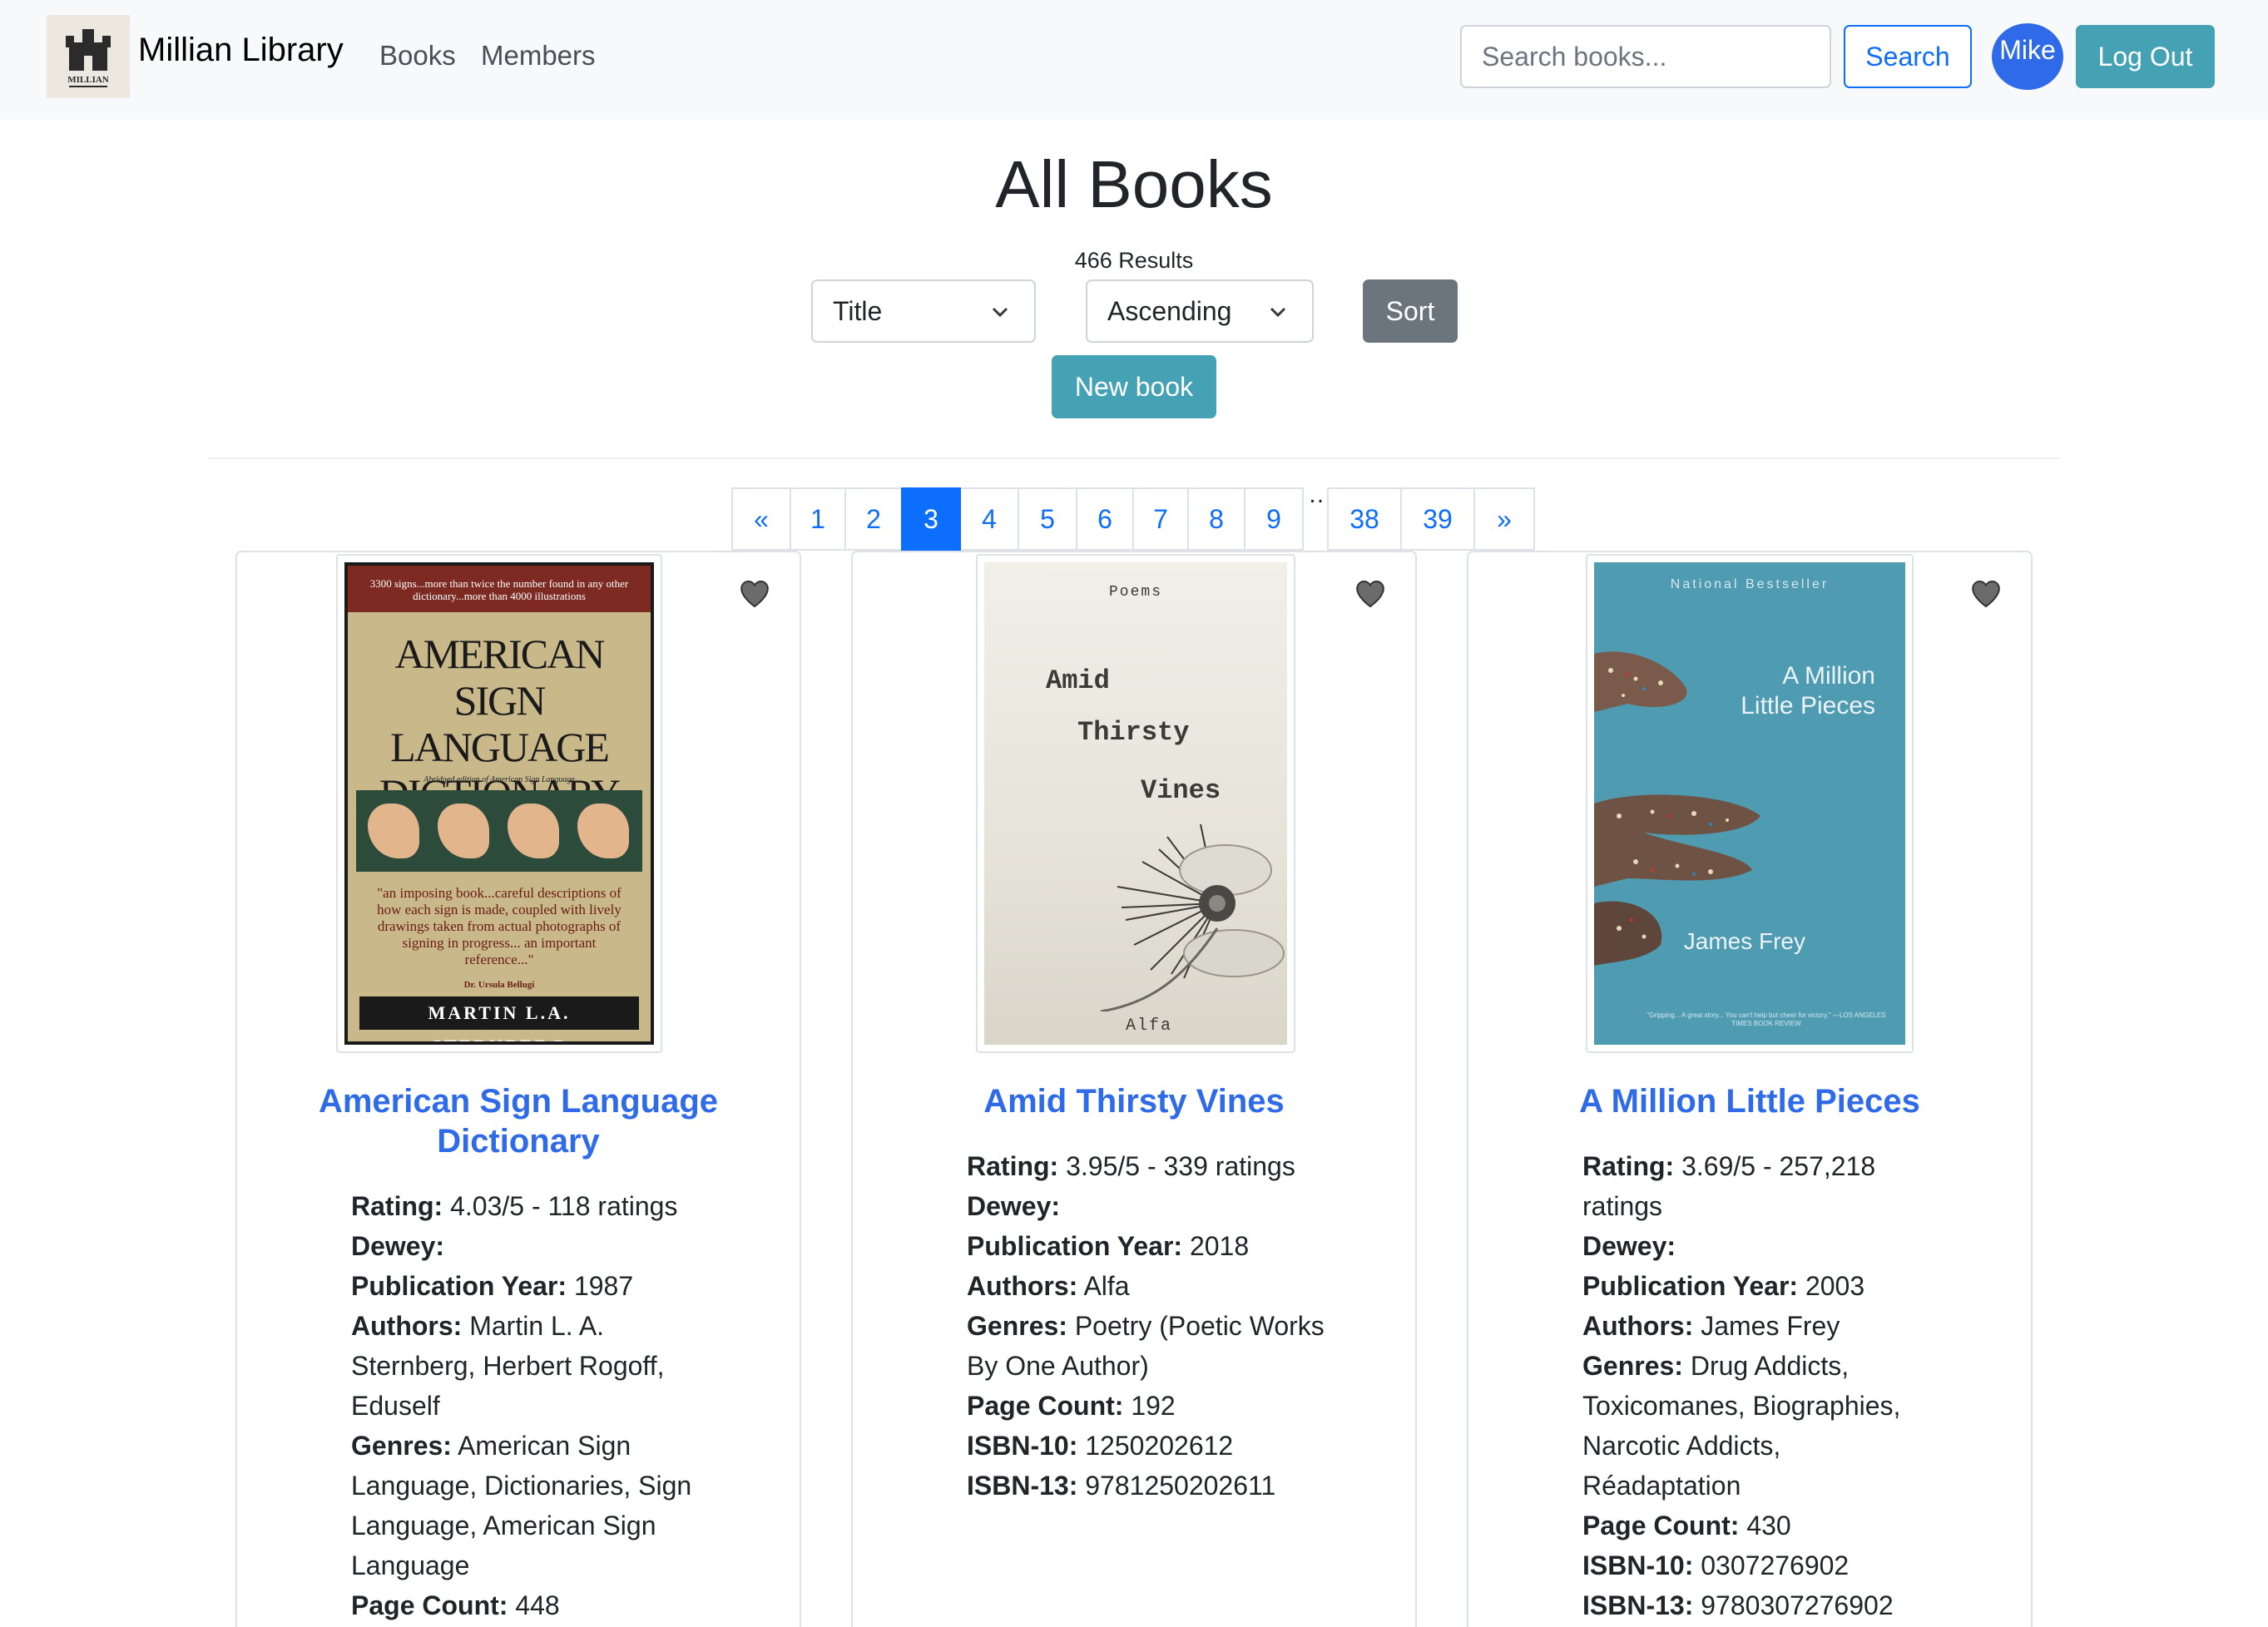 This screenshot has height=1627, width=2268. What do you see at coordinates (1133, 732) in the screenshot?
I see `cover-line2: Thirsty` at bounding box center [1133, 732].